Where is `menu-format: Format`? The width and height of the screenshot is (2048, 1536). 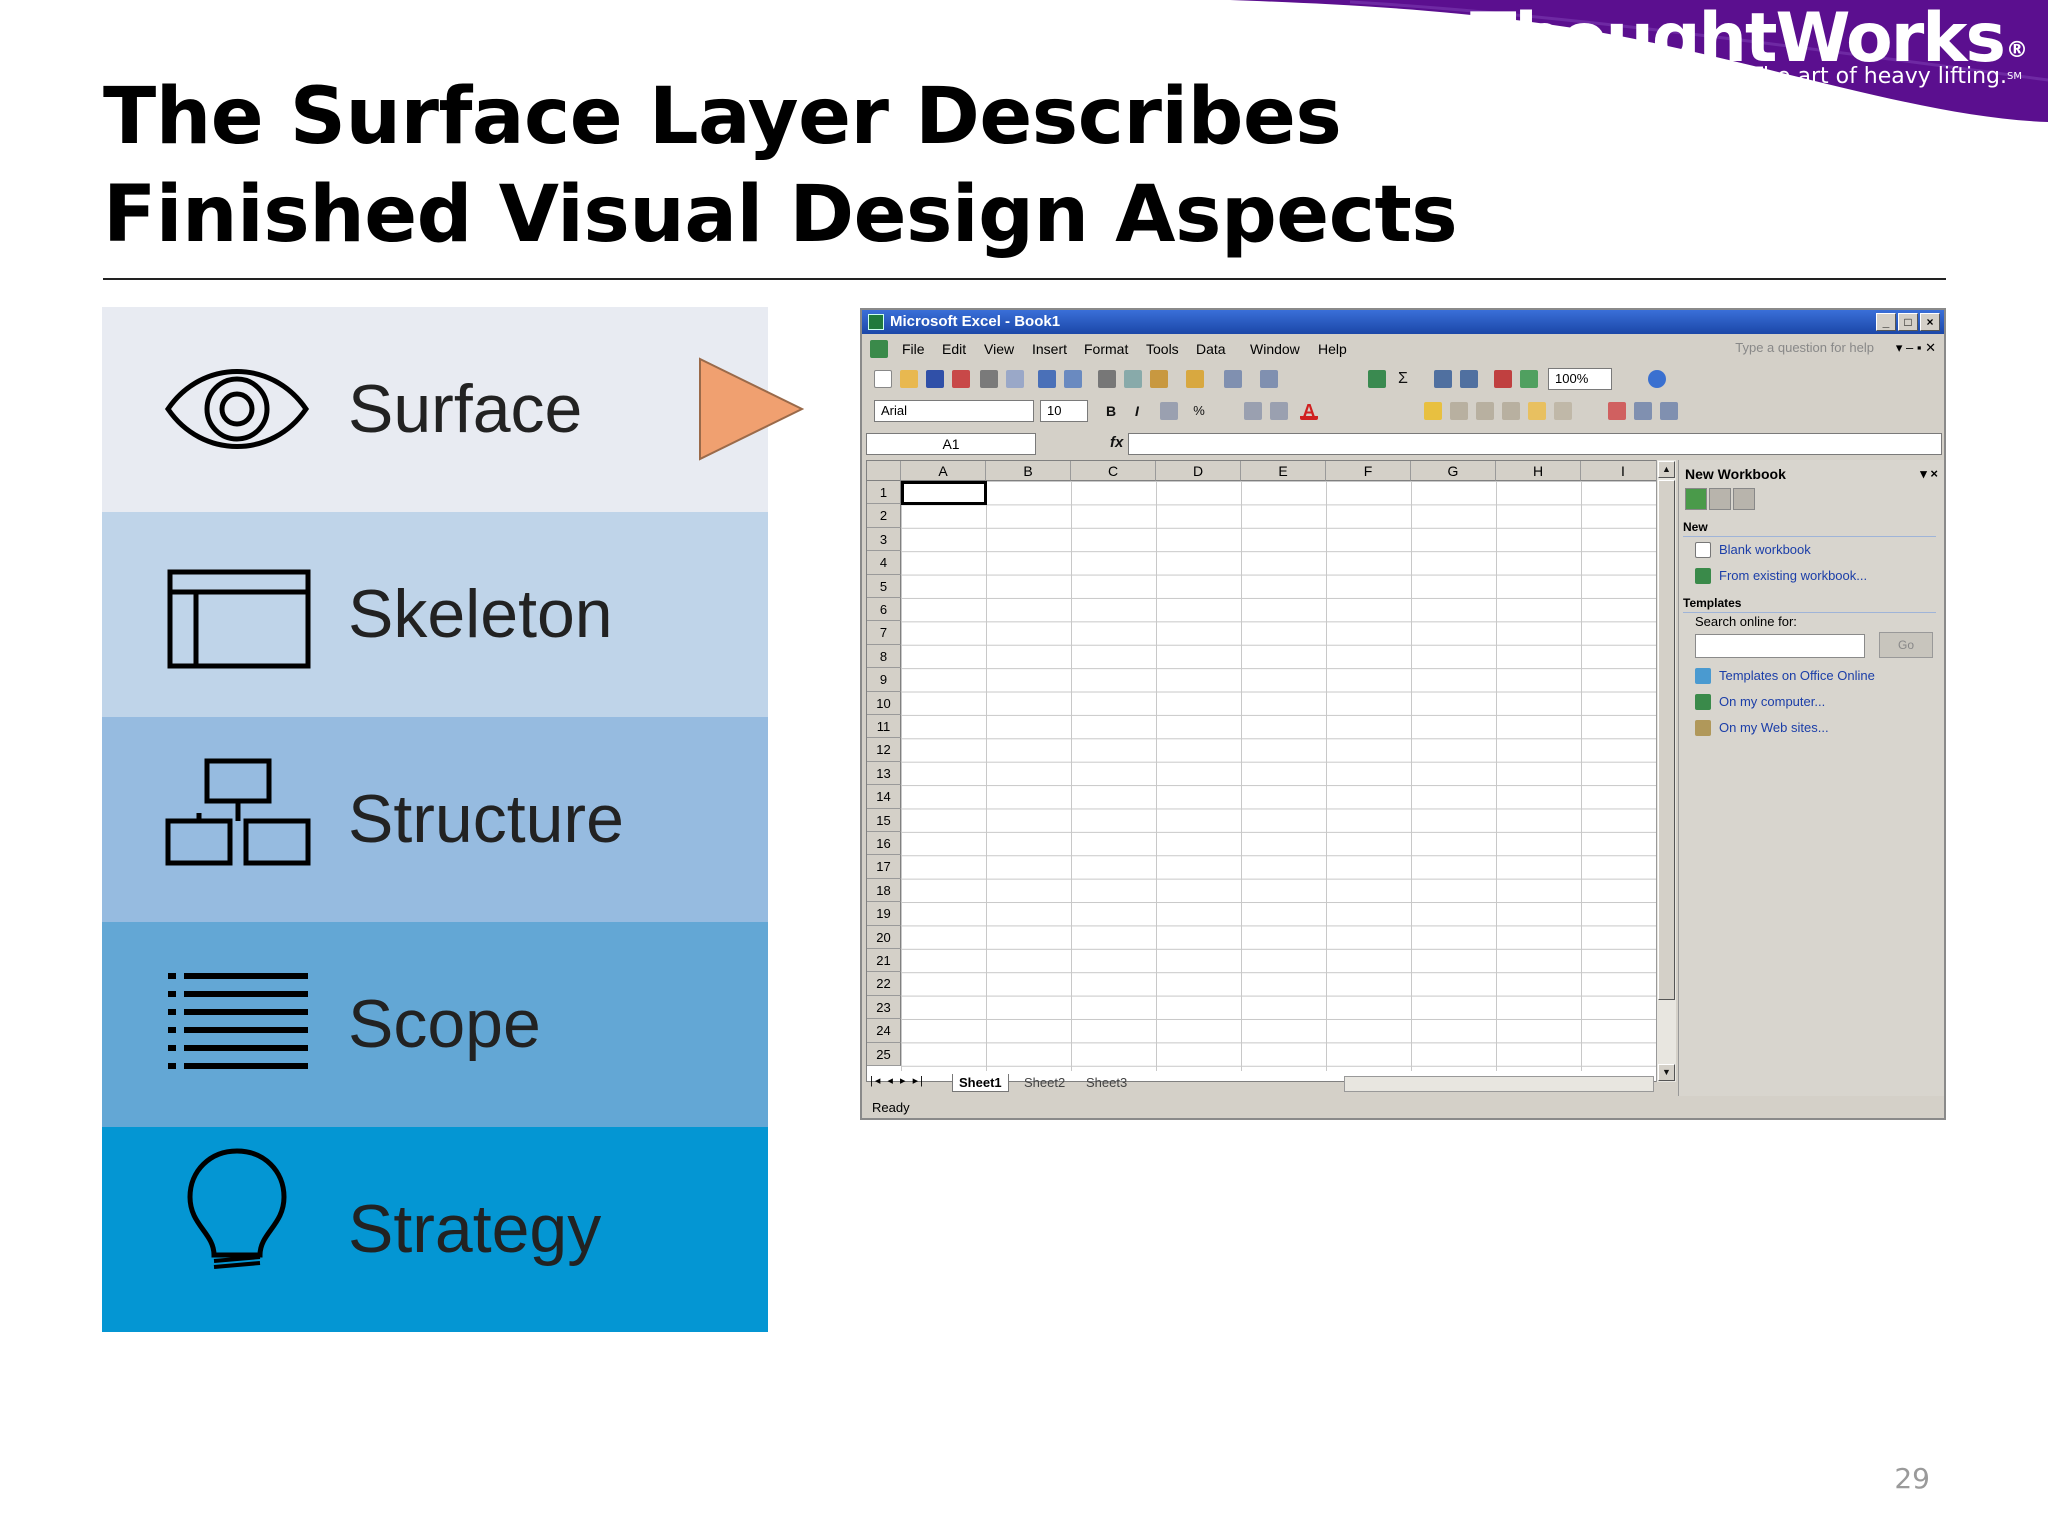
menu-format: Format is located at coordinates (1106, 349).